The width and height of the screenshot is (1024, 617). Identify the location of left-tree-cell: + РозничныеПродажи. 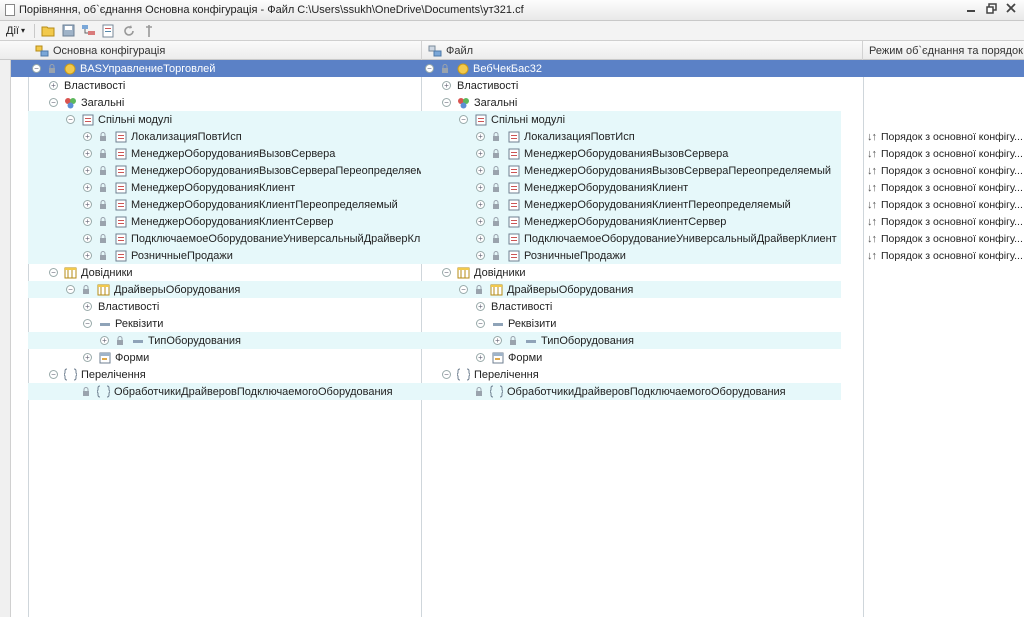
(224, 255).